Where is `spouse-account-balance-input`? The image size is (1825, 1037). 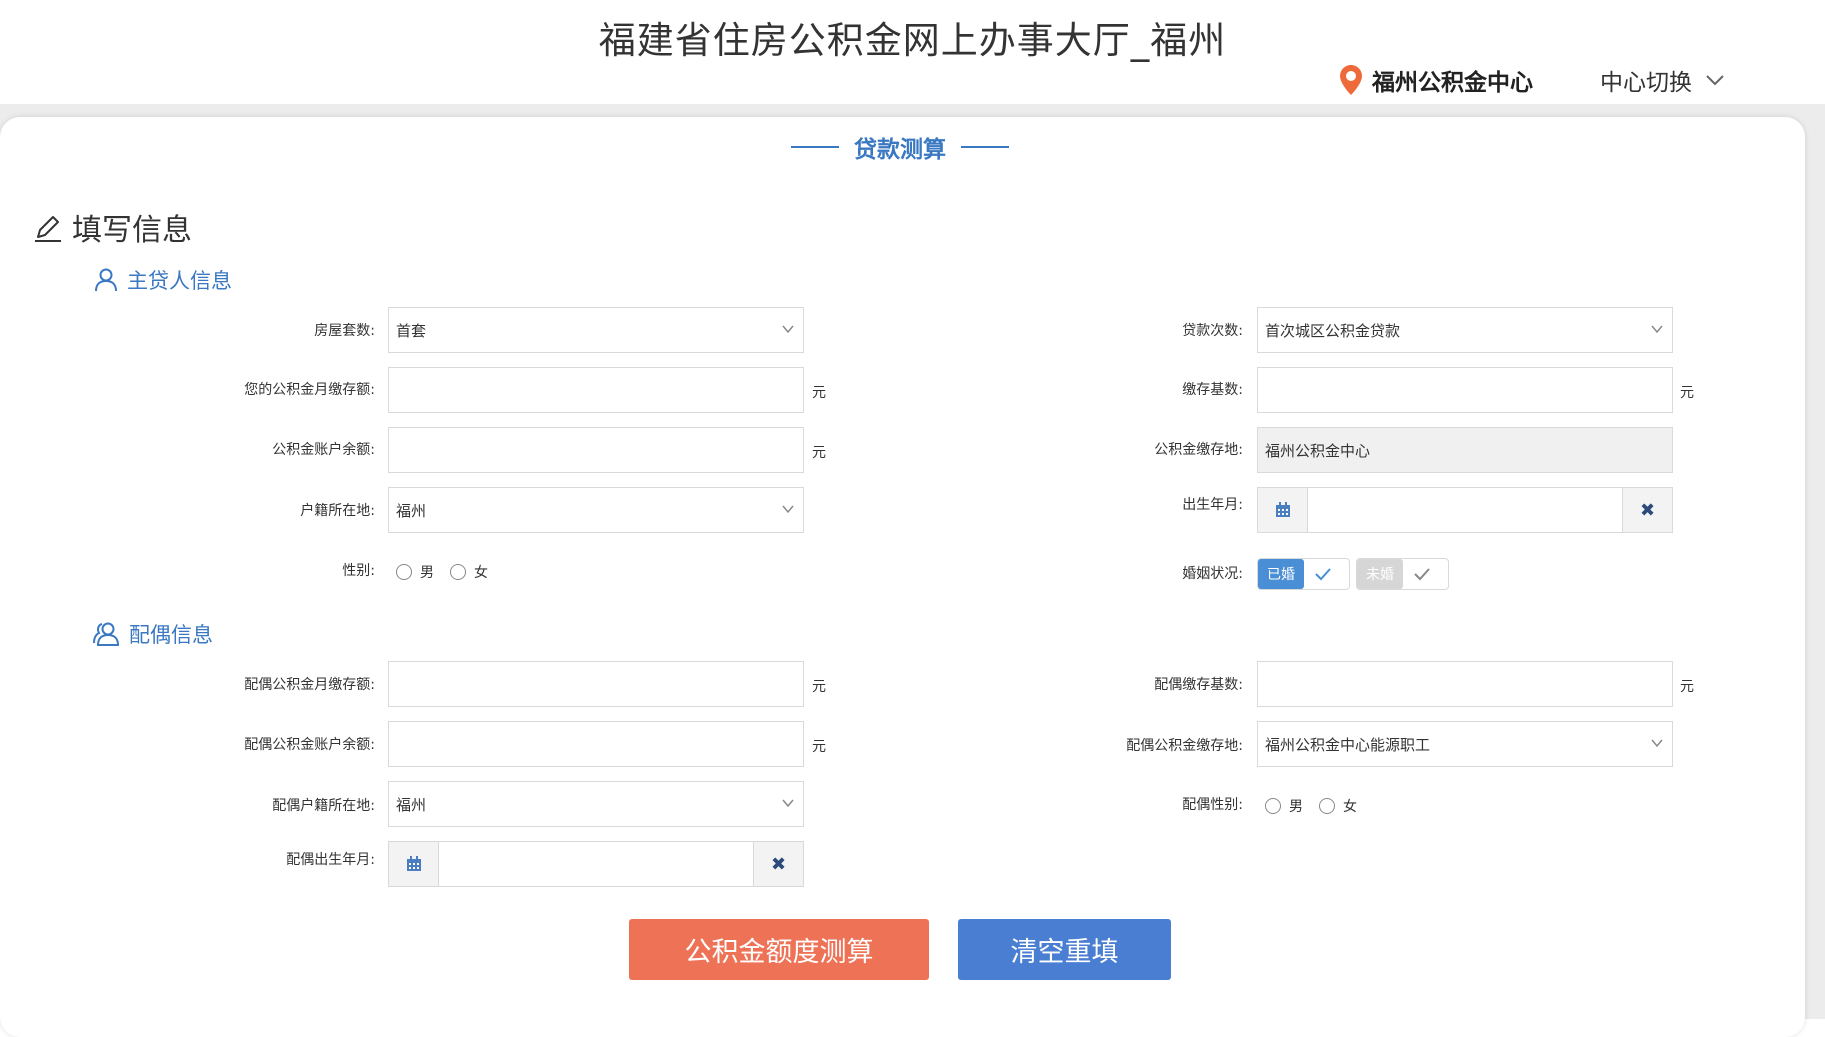
spouse-account-balance-input is located at coordinates (596, 744).